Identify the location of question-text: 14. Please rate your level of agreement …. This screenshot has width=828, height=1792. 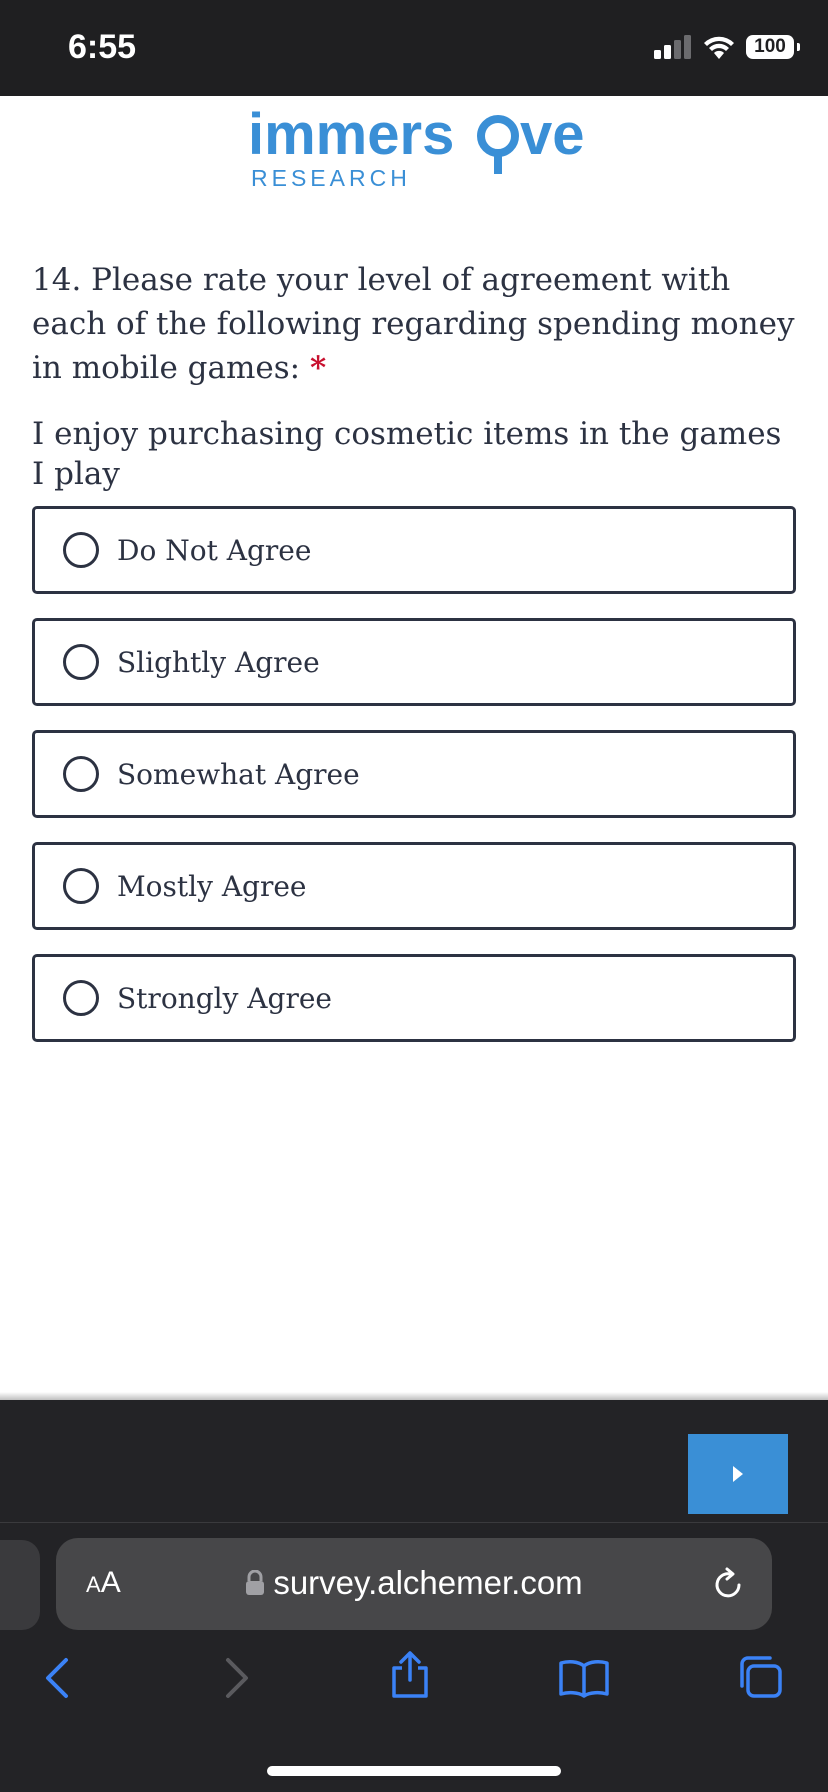
(414, 324).